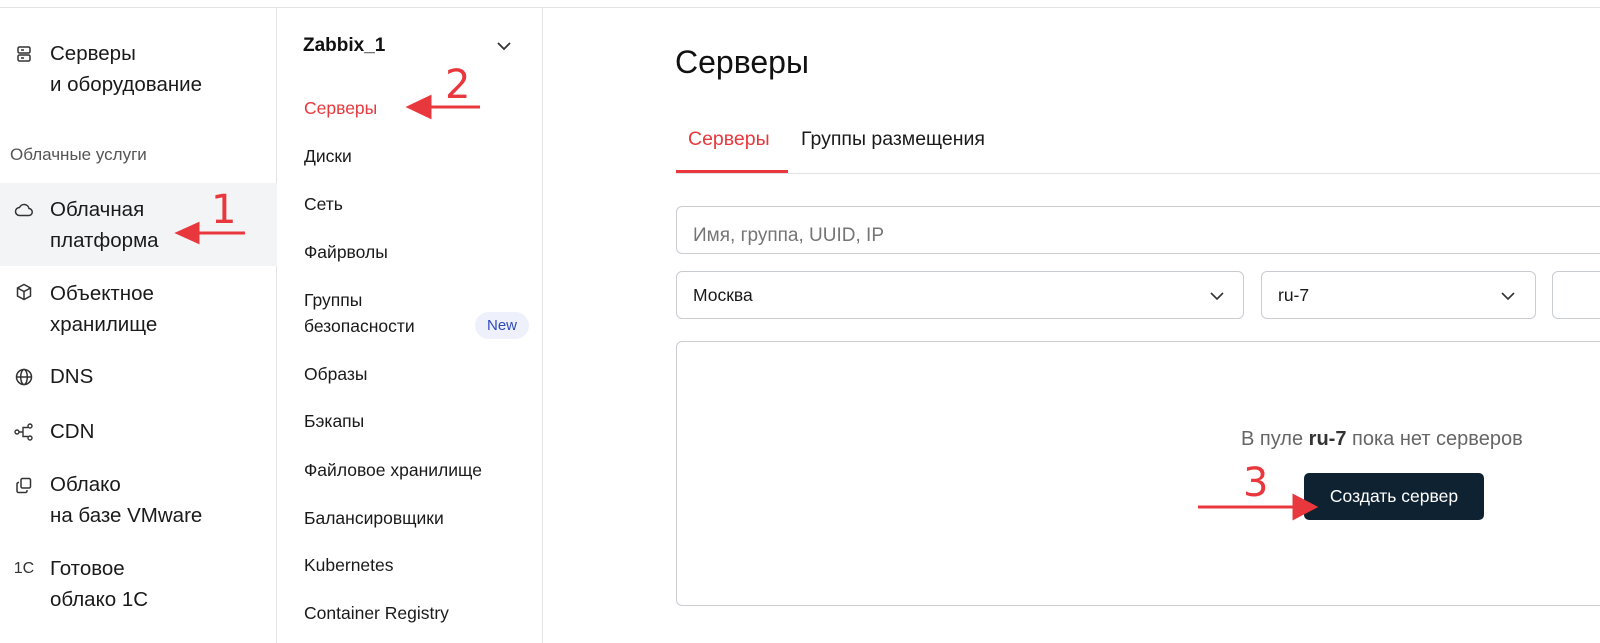 The image size is (1600, 643). I want to click on region-select: Москва, so click(960, 295).